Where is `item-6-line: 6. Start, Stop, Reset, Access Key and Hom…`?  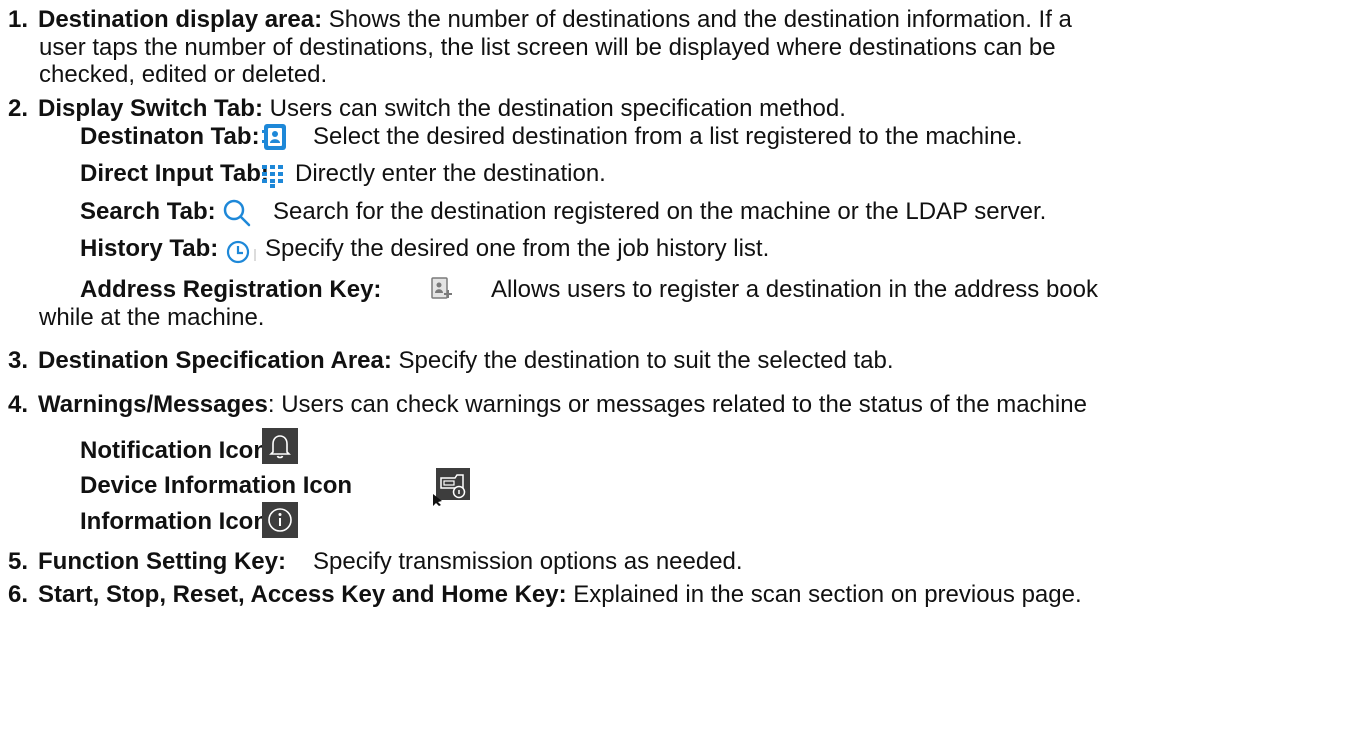
item-6-line: 6. Start, Stop, Reset, Access Key and Hom… is located at coordinates (545, 595).